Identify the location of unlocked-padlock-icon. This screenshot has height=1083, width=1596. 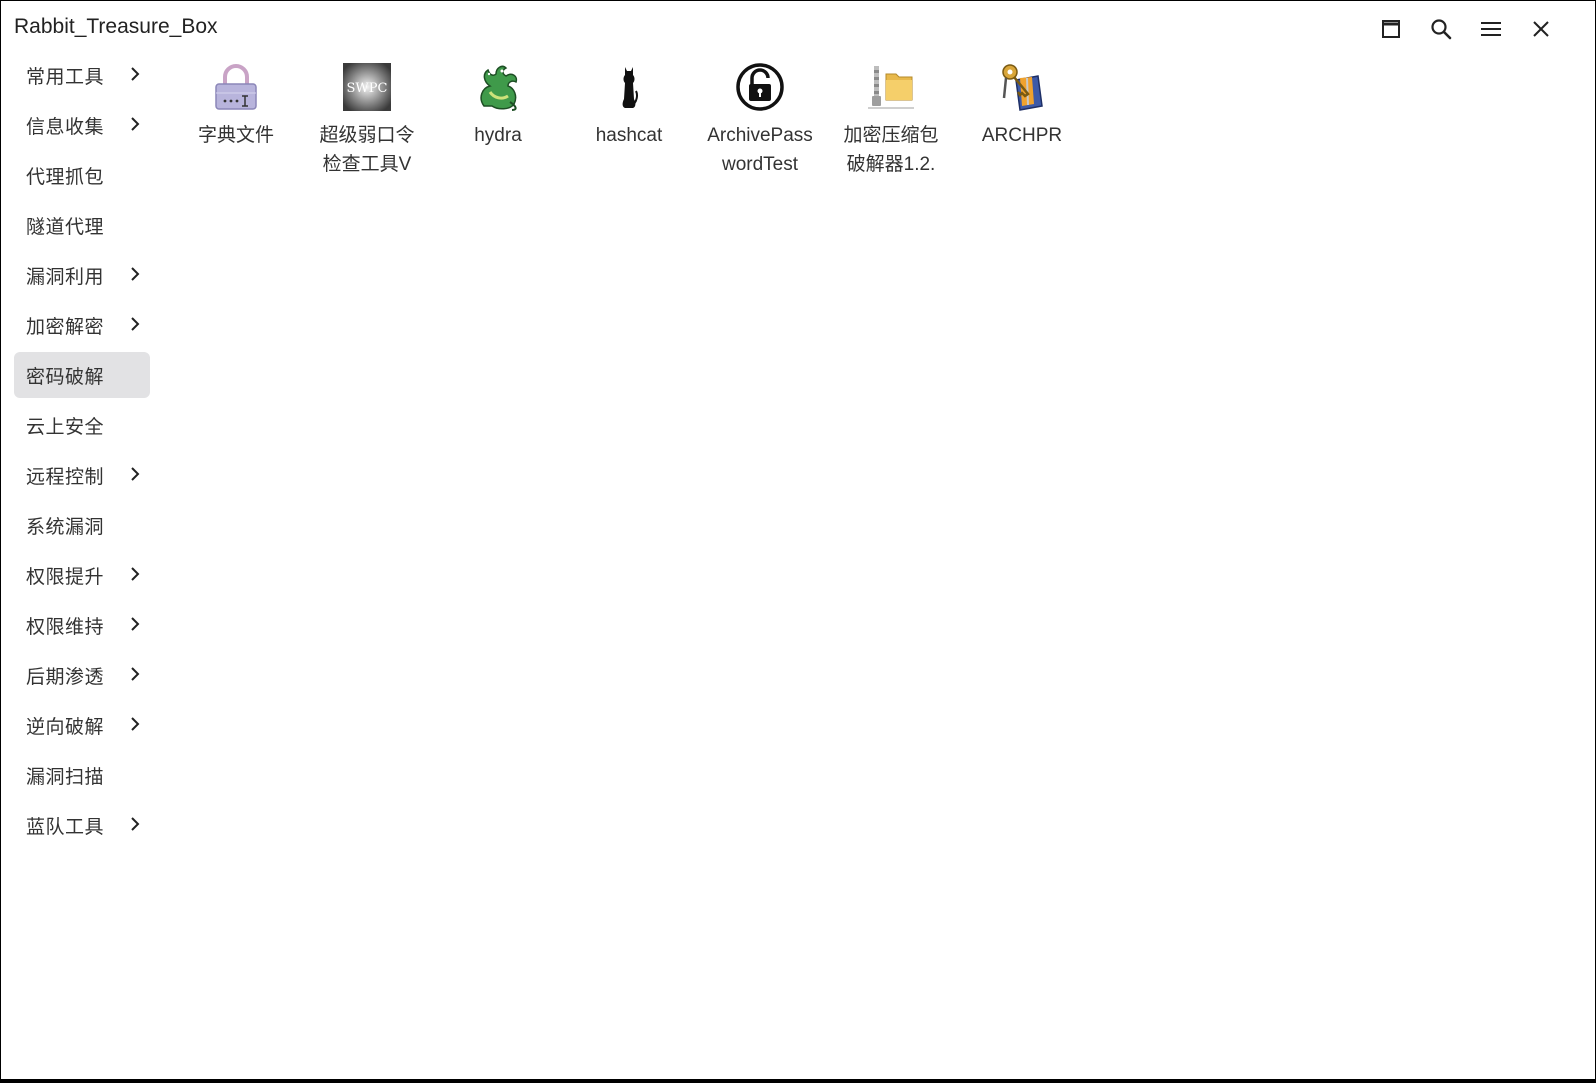
(760, 87).